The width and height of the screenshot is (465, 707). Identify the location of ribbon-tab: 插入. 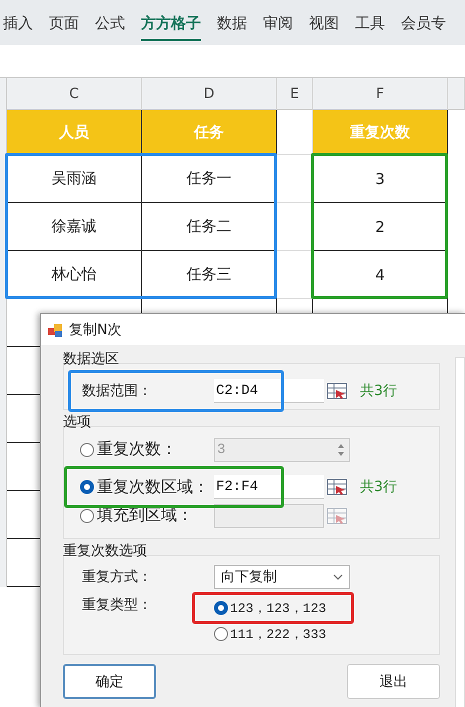
(18, 24).